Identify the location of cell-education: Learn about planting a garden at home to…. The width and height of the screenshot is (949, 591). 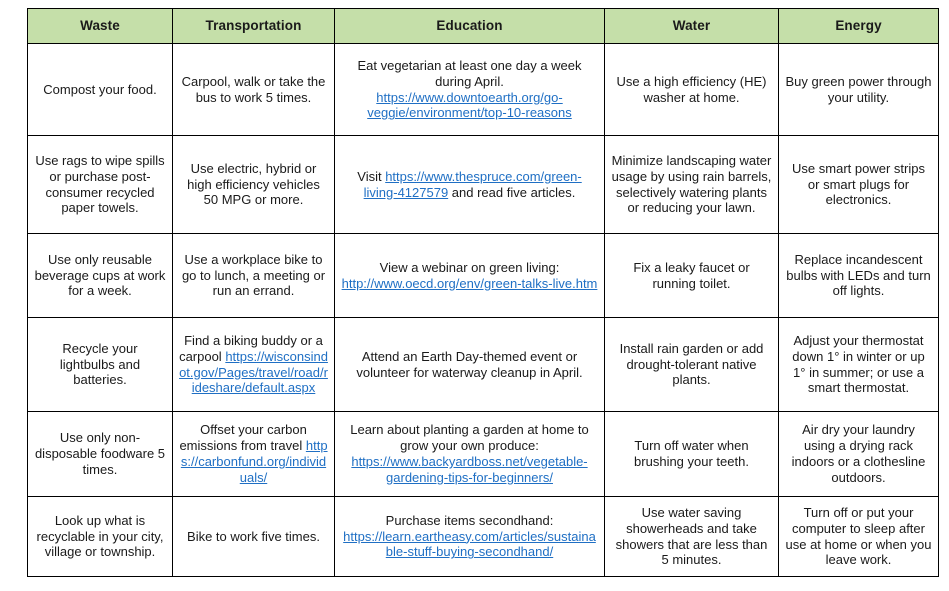
(469, 454).